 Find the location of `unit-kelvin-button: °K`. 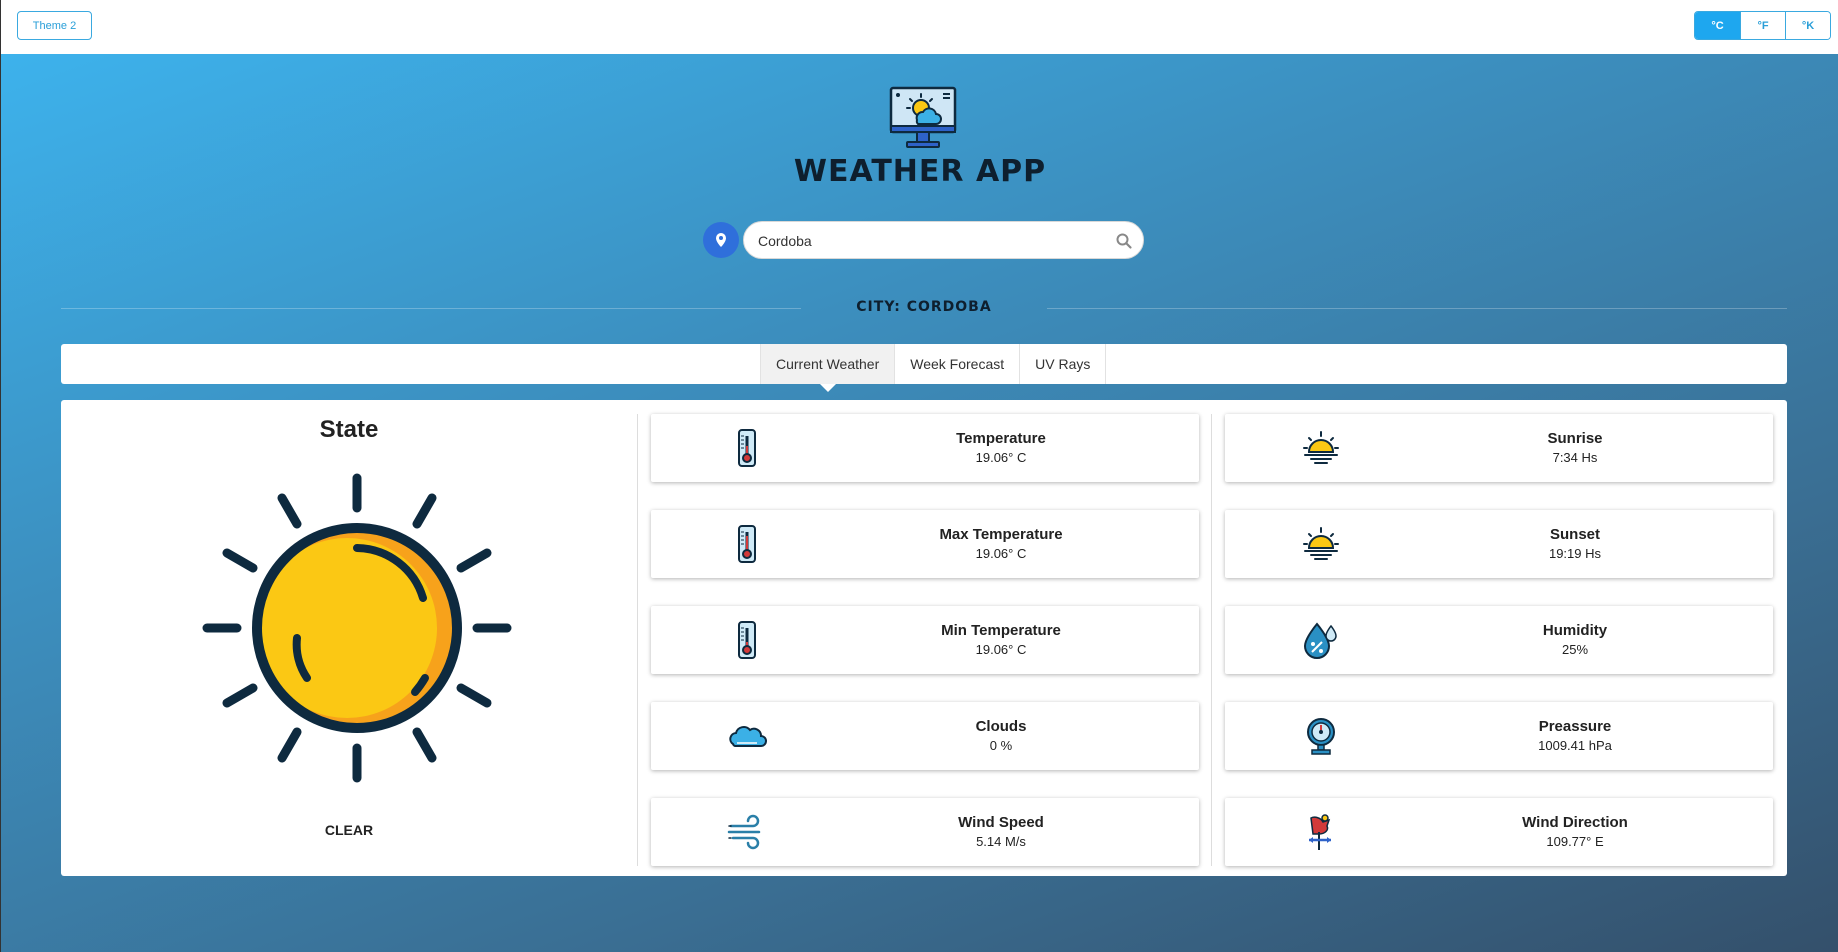

unit-kelvin-button: °K is located at coordinates (1807, 25).